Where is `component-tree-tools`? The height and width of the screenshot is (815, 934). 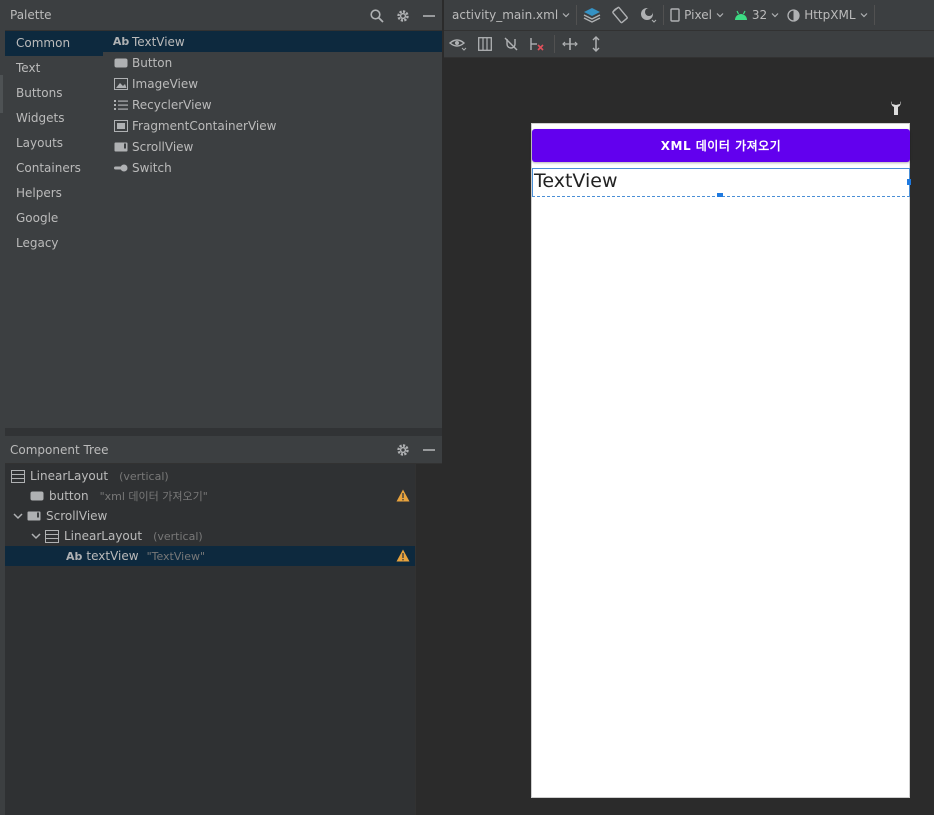
component-tree-tools is located at coordinates (416, 450).